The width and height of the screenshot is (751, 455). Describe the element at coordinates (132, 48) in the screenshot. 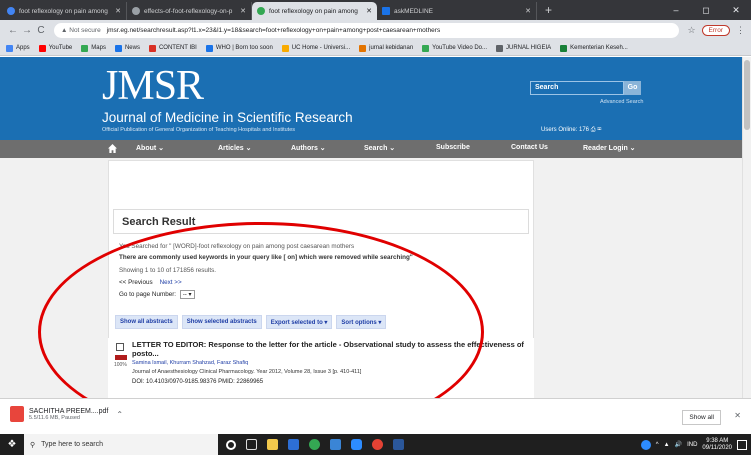

I see `bookmark-label: News` at that location.